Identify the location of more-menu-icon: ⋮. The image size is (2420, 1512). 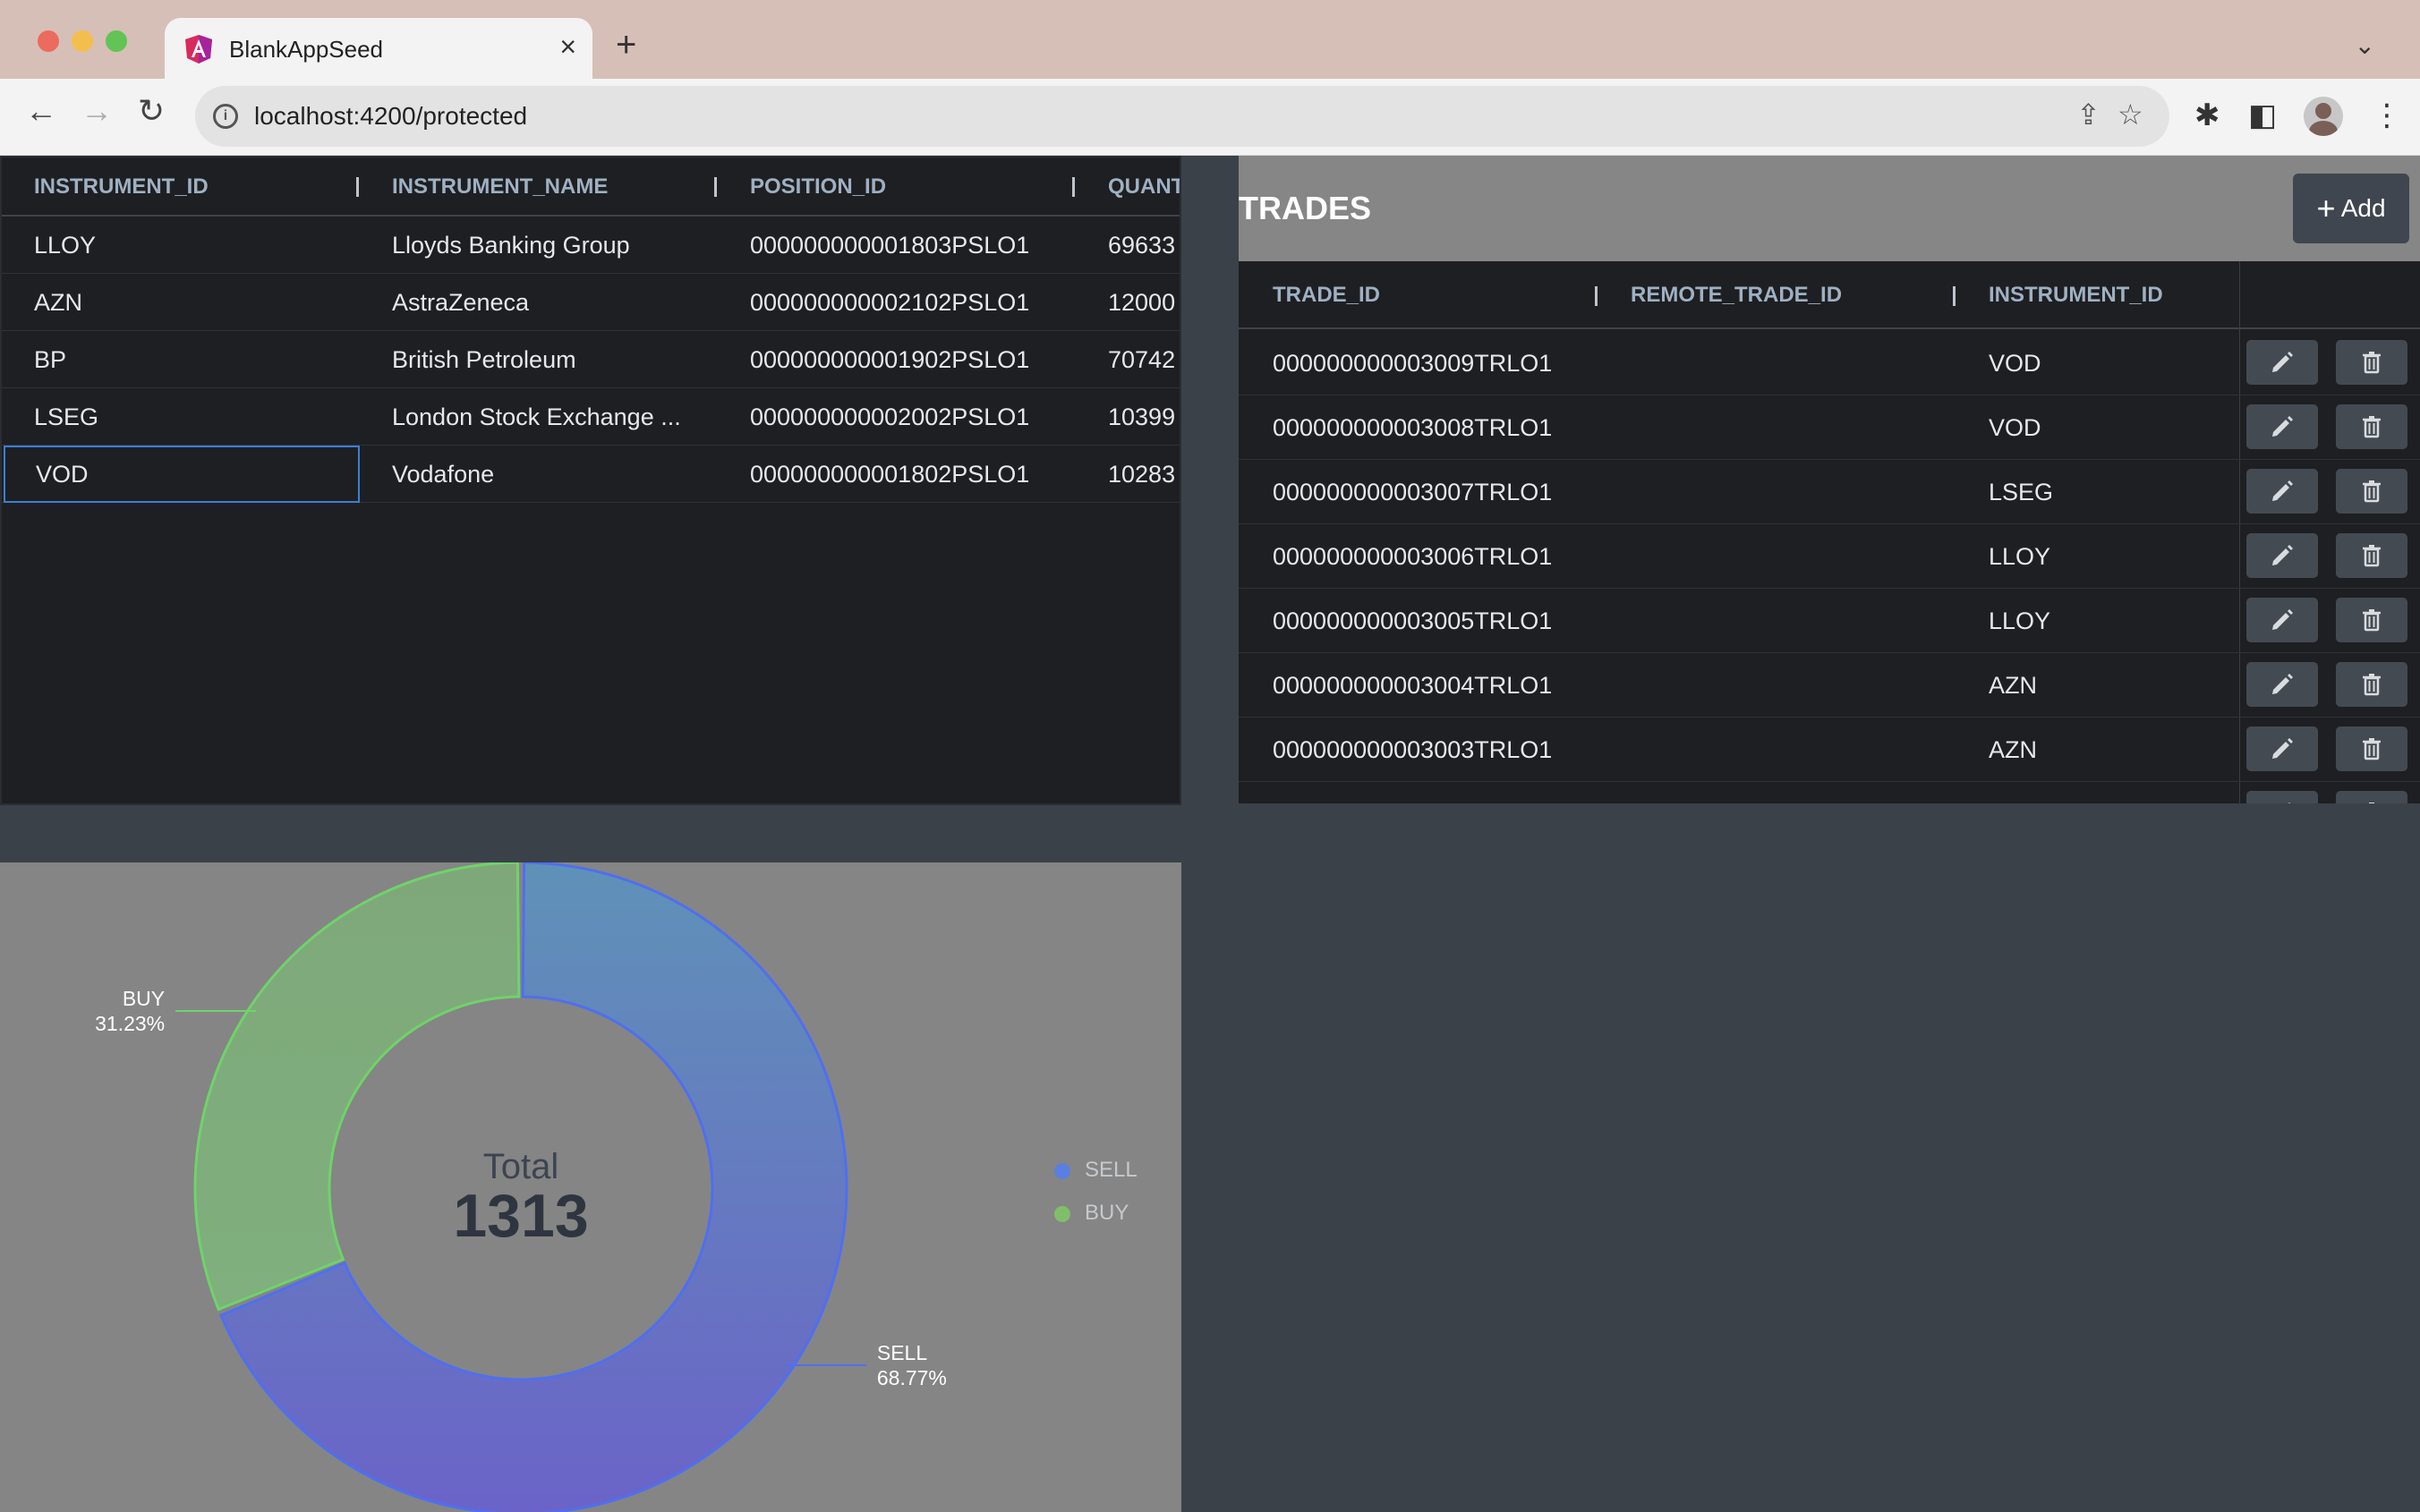
(2387, 115).